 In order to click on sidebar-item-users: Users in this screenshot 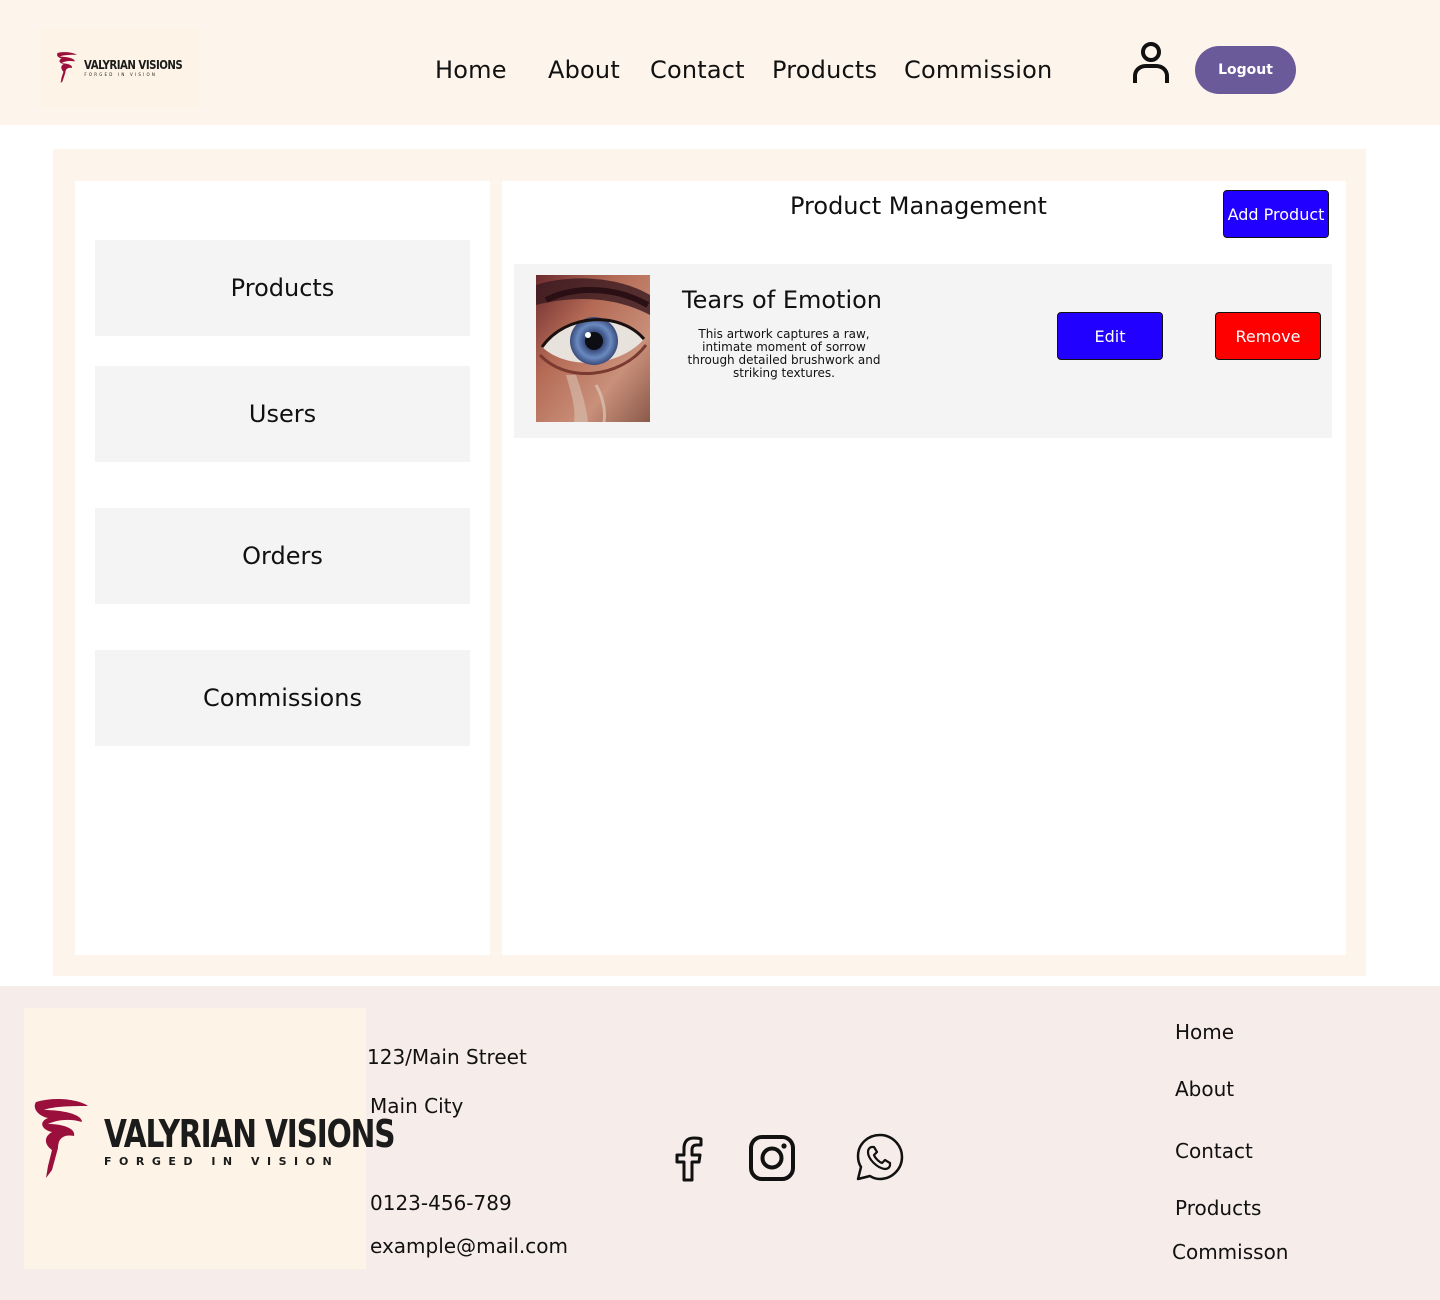, I will do `click(282, 414)`.